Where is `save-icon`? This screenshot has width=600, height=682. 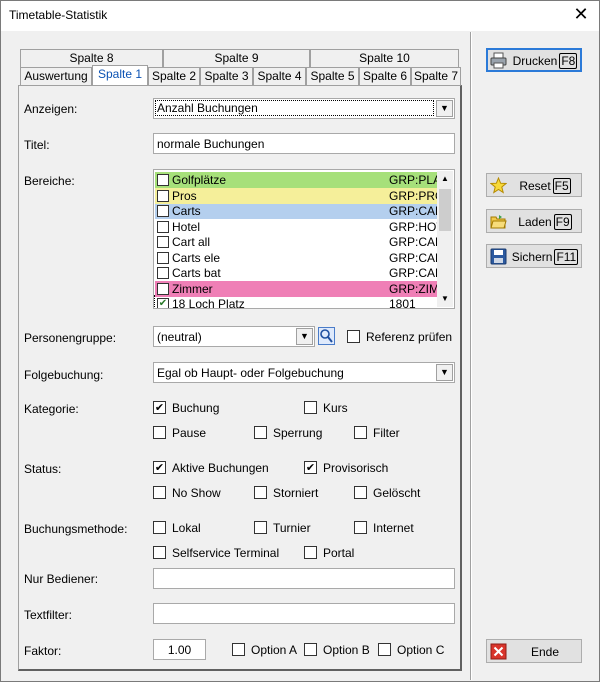 save-icon is located at coordinates (498, 256).